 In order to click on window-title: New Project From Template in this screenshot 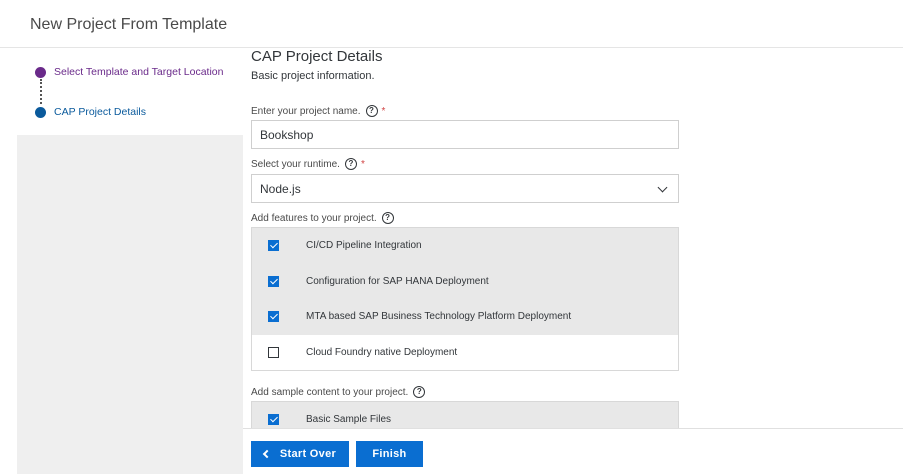, I will do `click(129, 24)`.